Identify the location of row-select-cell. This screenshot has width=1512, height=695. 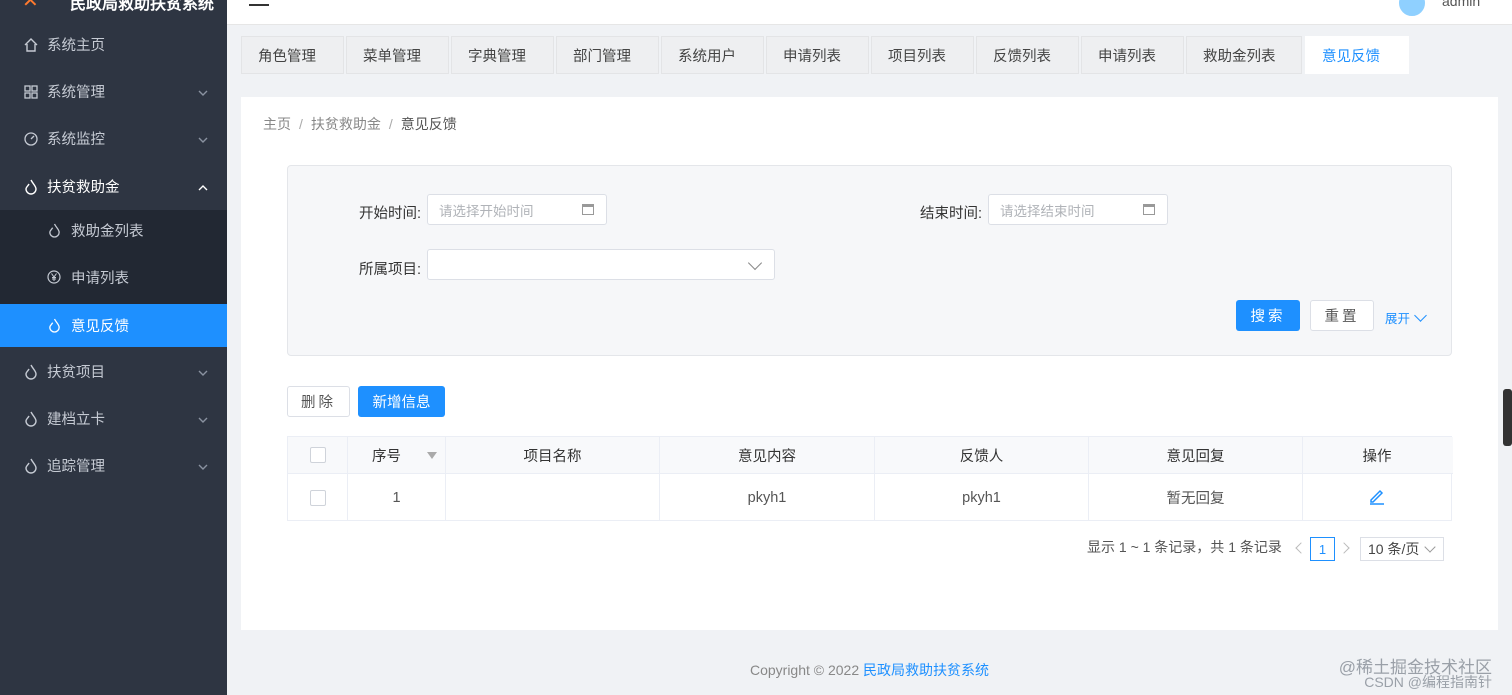
(318, 497).